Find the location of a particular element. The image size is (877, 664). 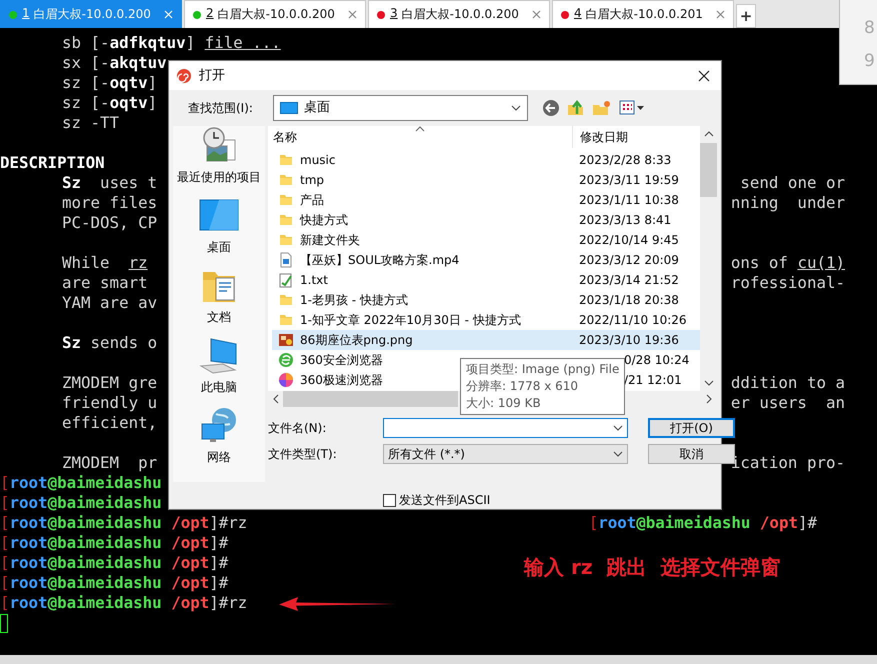

place-item: 最近使用的项目 is located at coordinates (219, 161).